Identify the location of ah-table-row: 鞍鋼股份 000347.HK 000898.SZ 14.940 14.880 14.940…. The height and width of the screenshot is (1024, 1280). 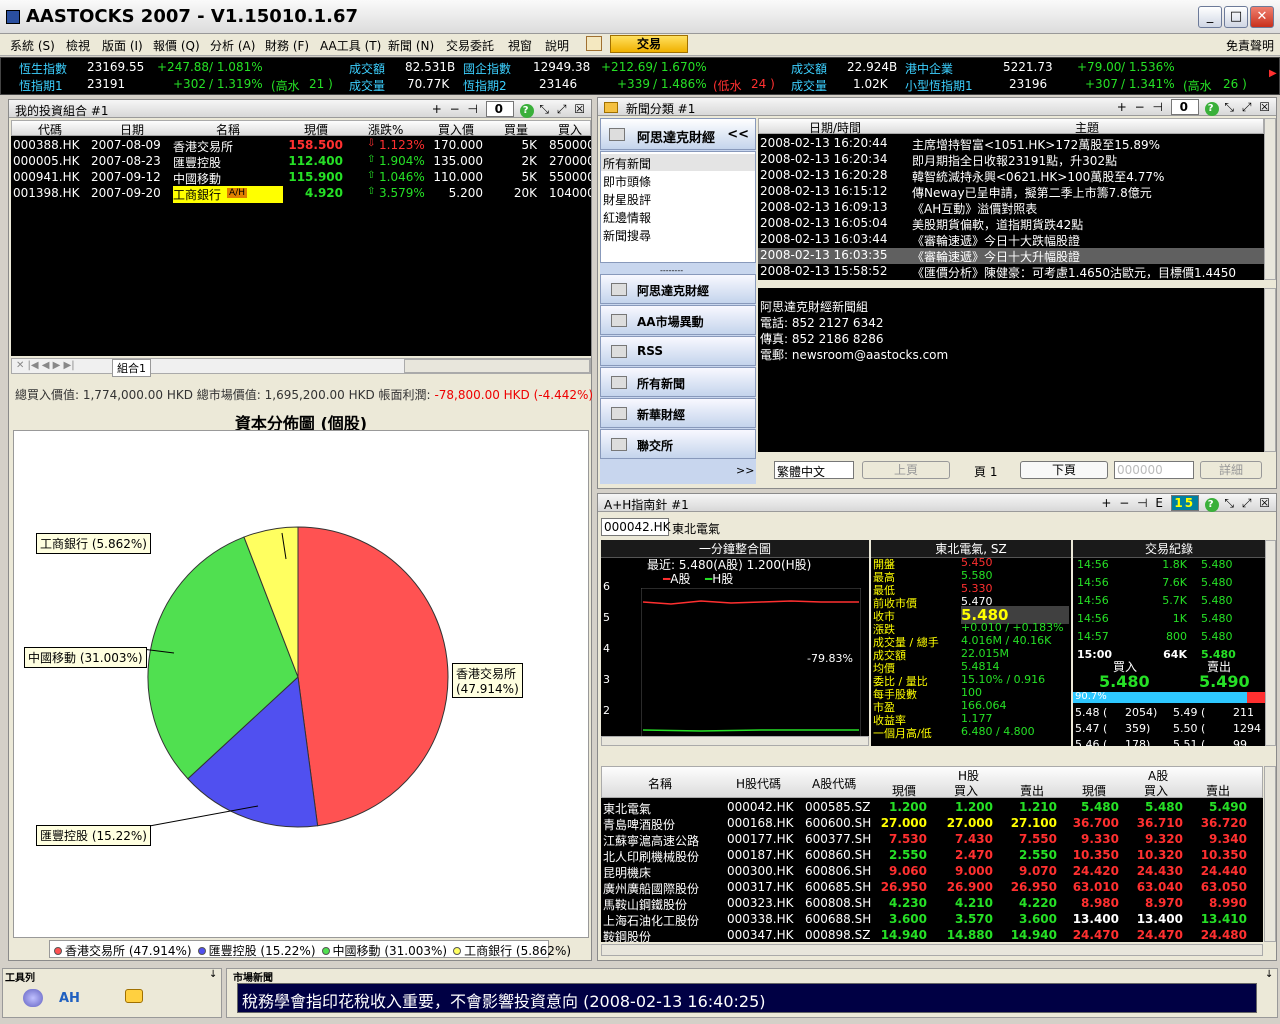
(931, 935).